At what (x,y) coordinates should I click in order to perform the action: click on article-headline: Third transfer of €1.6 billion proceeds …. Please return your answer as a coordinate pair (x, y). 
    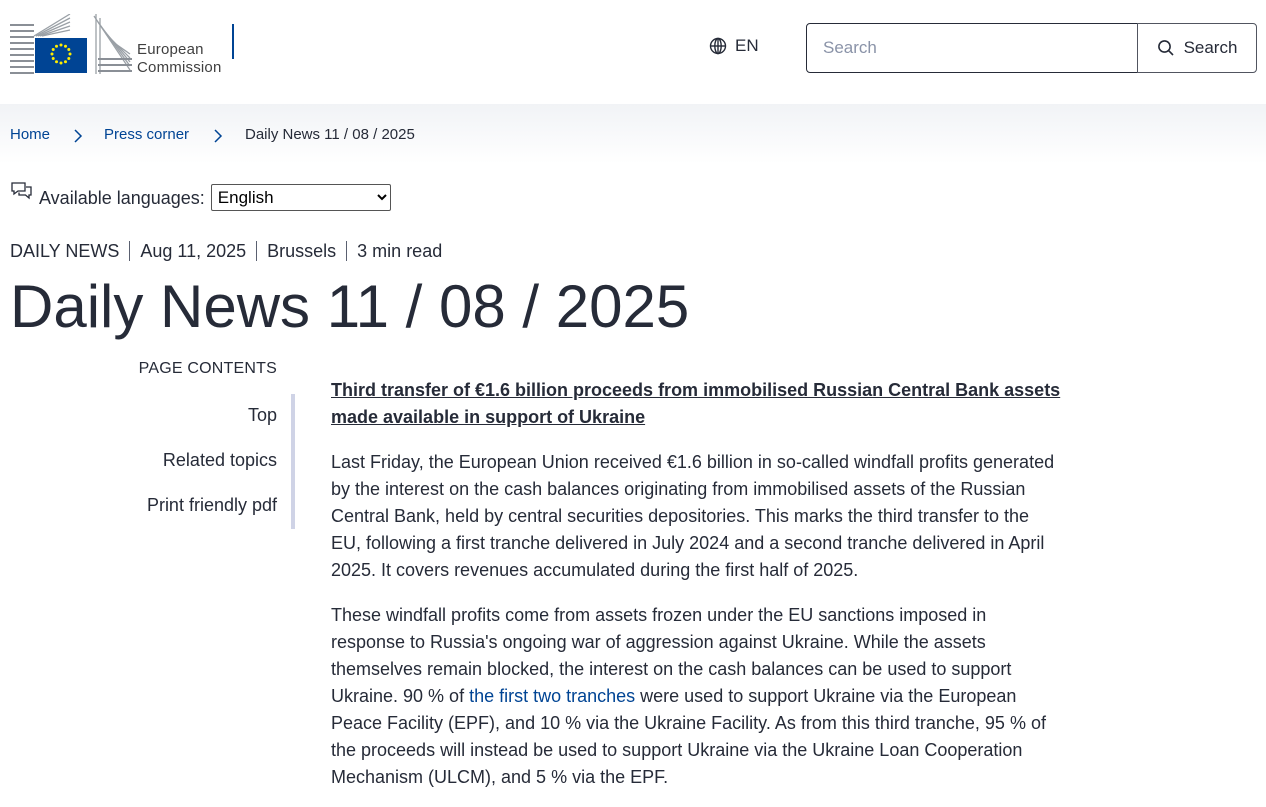
    Looking at the image, I should click on (696, 404).